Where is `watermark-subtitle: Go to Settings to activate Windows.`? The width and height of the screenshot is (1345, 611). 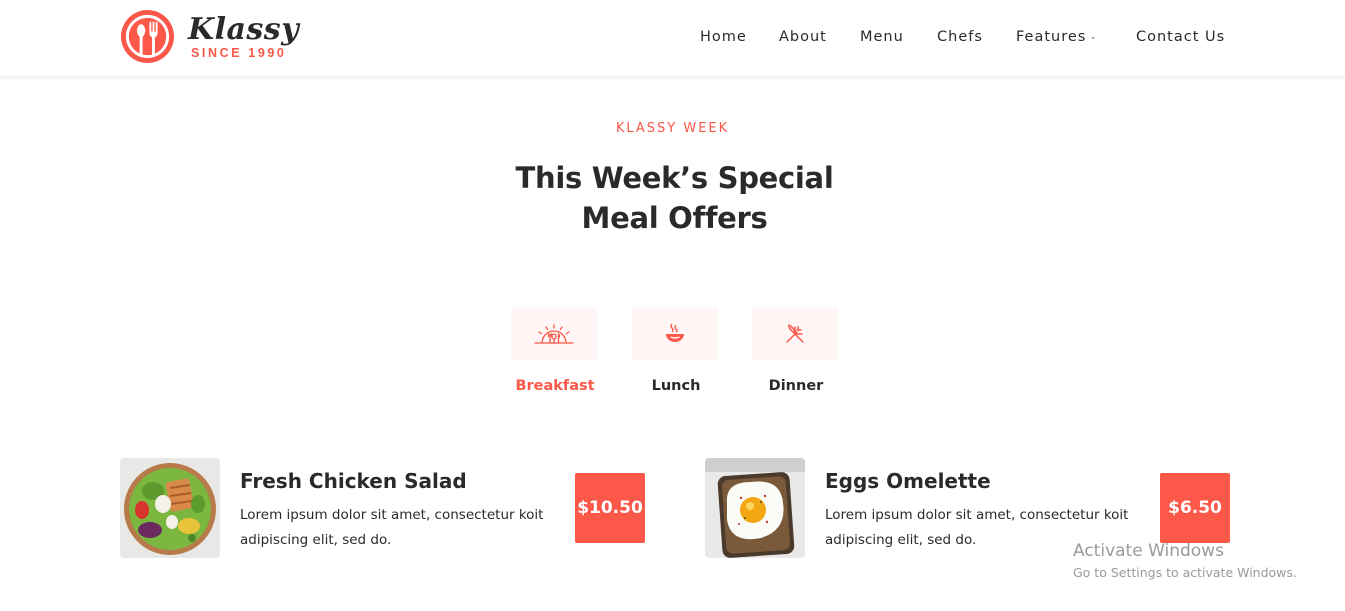
watermark-subtitle: Go to Settings to activate Windows. is located at coordinates (1185, 572).